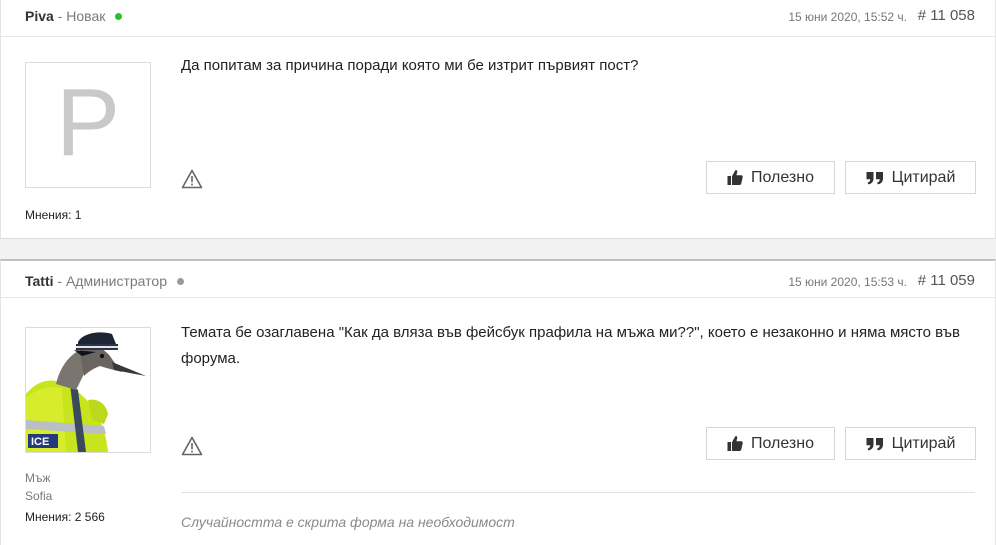 The image size is (996, 545). Describe the element at coordinates (65, 517) in the screenshot. I see `post-count: Мнения: 2 566` at that location.